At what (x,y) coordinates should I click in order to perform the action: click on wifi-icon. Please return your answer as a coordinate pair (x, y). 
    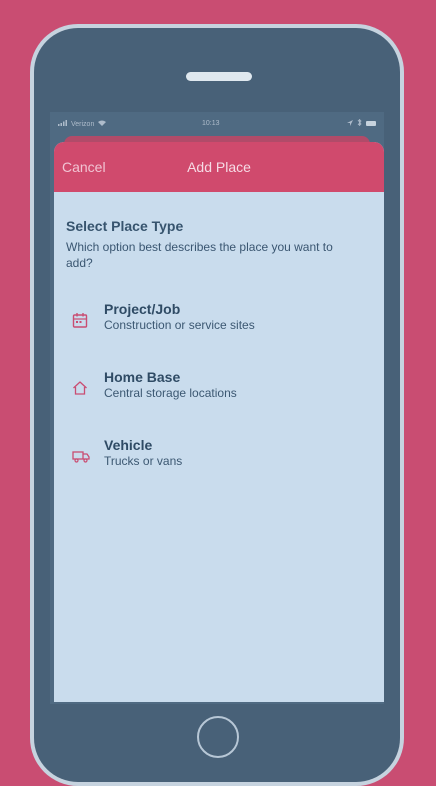
    Looking at the image, I should click on (102, 124).